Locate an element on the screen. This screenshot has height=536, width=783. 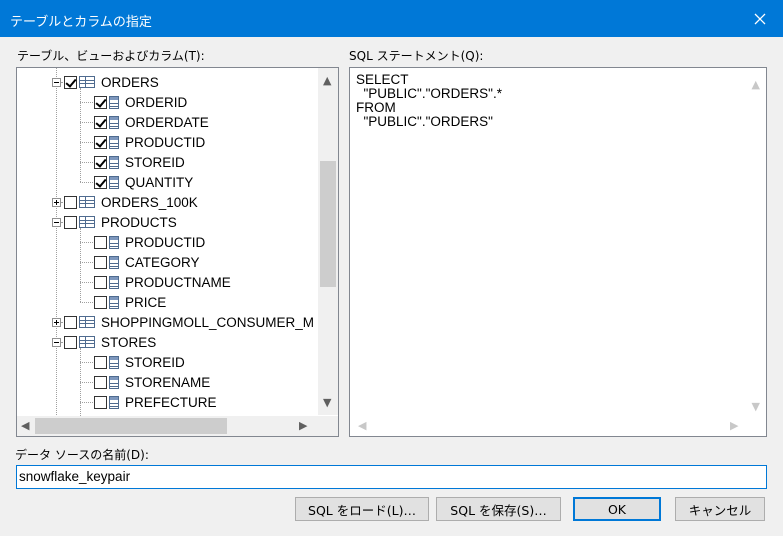
tree-node-label: ORDERS_100K is located at coordinates (149, 202).